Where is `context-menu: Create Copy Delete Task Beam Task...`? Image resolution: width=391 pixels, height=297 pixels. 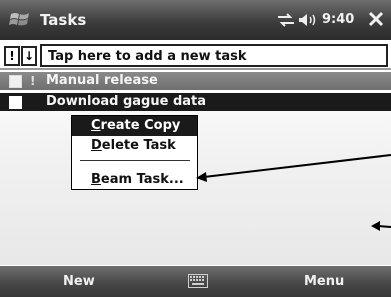
context-menu: Create Copy Delete Task Beam Task... is located at coordinates (134, 152).